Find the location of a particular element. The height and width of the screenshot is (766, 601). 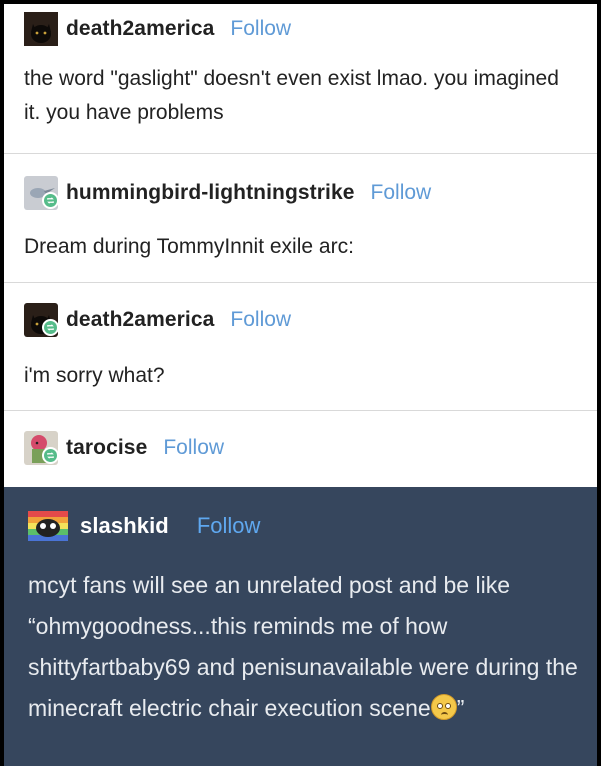

pleading-face-emoji-icon is located at coordinates (443, 707).